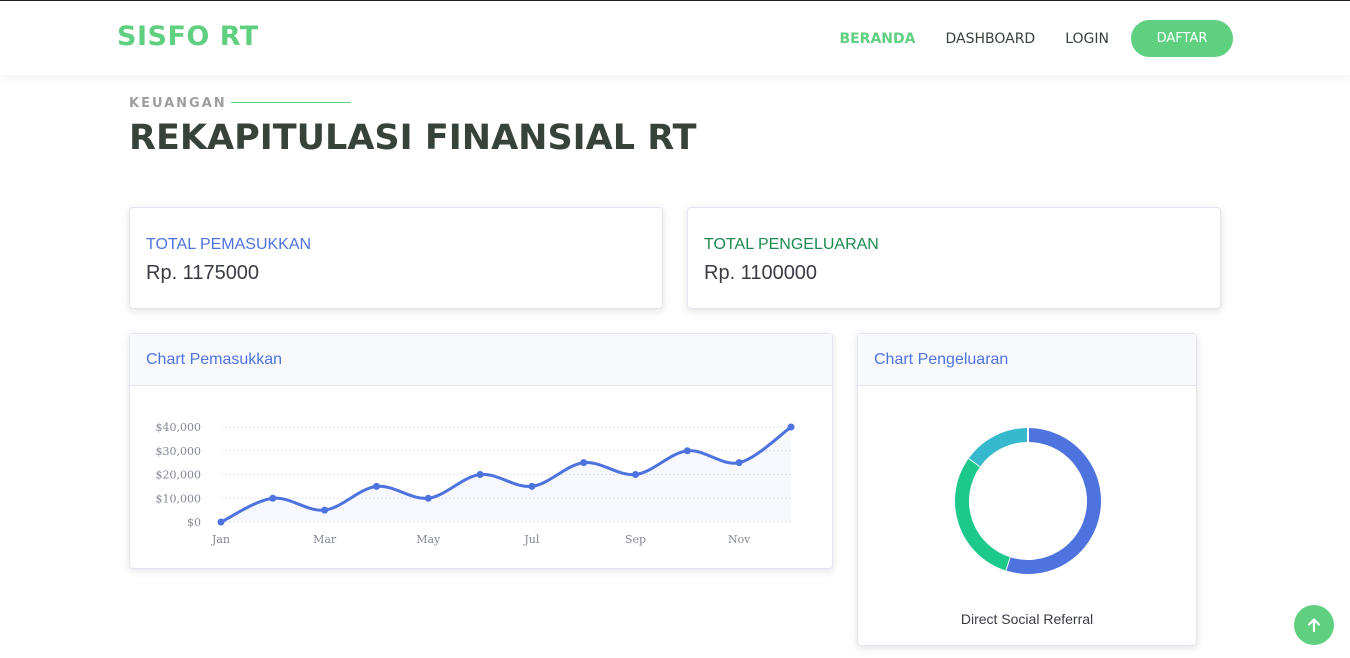 The height and width of the screenshot is (658, 1350). What do you see at coordinates (990, 39) in the screenshot?
I see `nav-item-dashboard: DASHBOARD` at bounding box center [990, 39].